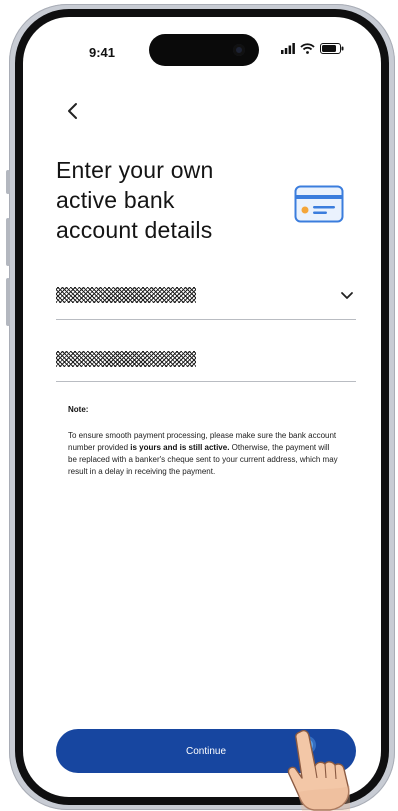 Image resolution: width=398 pixels, height=811 pixels. I want to click on chevron-left-icon, so click(73, 111).